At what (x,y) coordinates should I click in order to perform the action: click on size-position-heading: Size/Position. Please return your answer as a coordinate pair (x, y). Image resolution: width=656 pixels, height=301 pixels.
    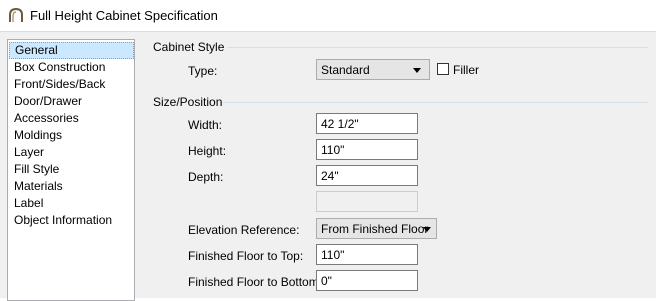
    Looking at the image, I should click on (188, 102).